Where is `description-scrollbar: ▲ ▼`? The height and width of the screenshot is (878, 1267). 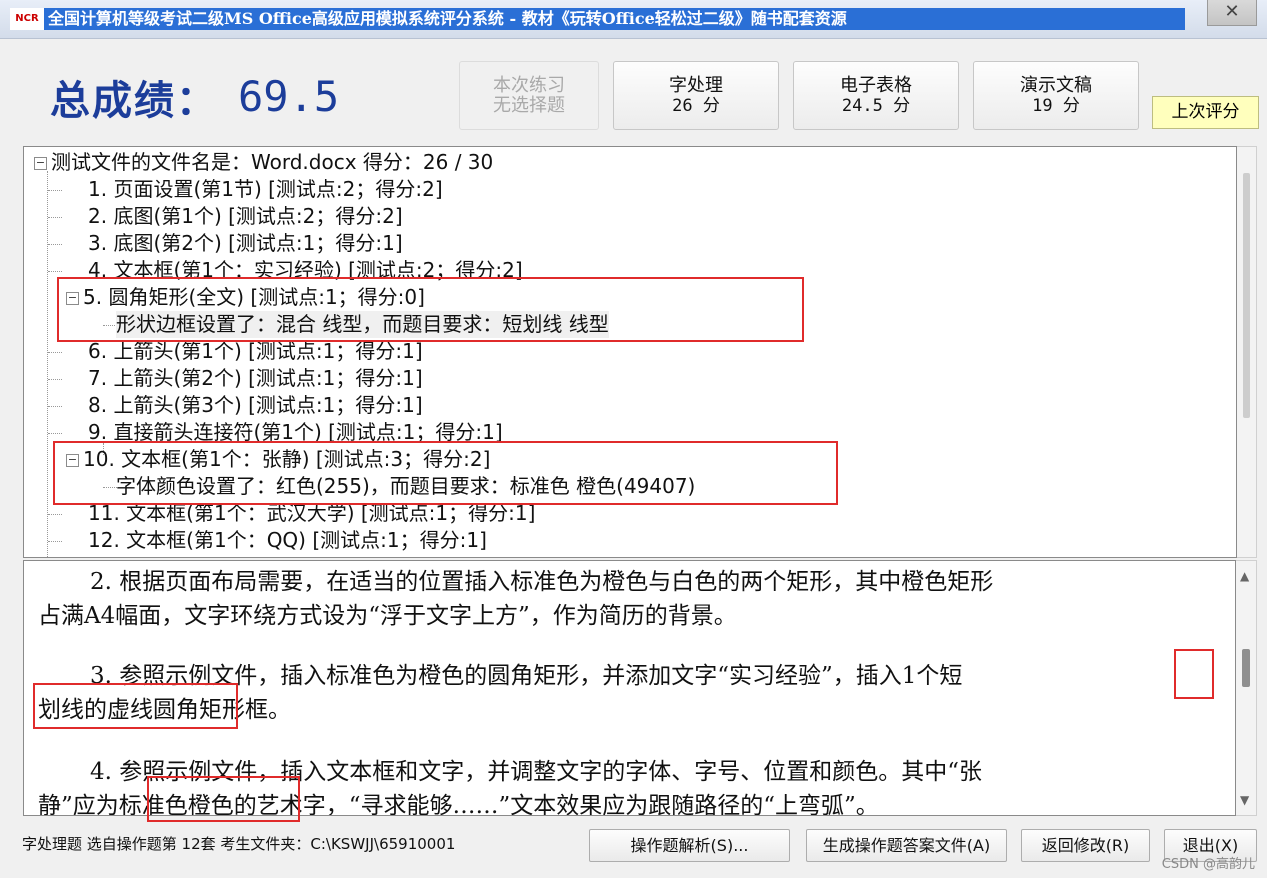
description-scrollbar: ▲ ▼ is located at coordinates (1246, 688).